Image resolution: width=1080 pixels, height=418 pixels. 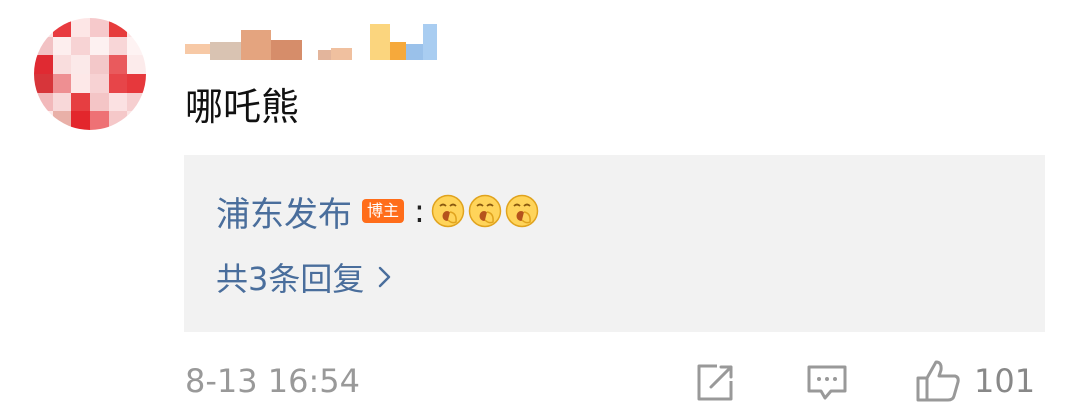 I want to click on reply-preview-line: 浦东发布 博主 :, so click(x=379, y=211).